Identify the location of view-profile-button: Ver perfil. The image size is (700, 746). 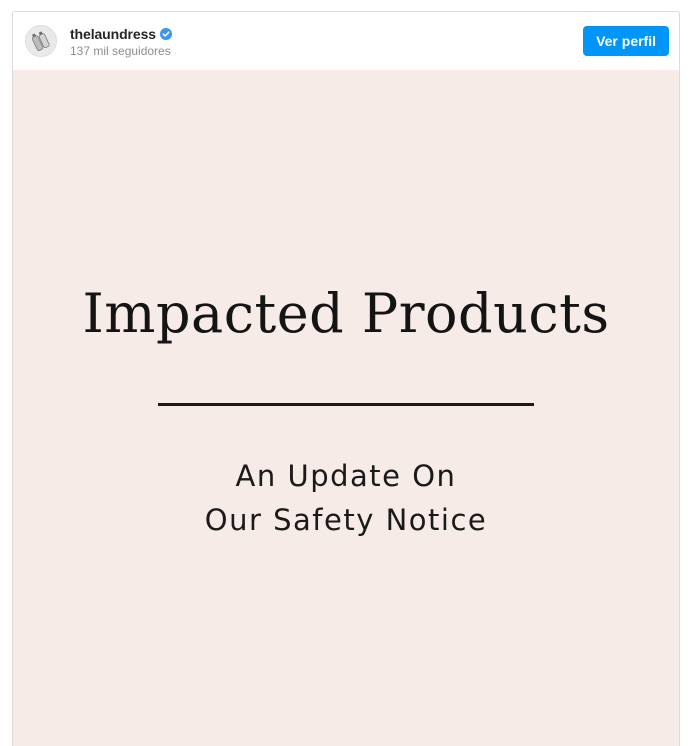
(626, 41).